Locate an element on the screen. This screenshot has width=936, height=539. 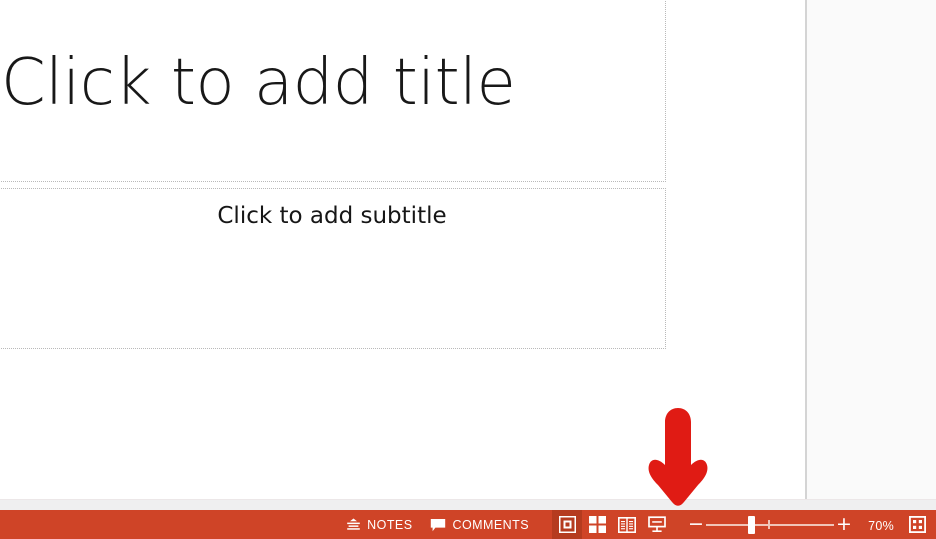
notes-icon is located at coordinates (353, 525).